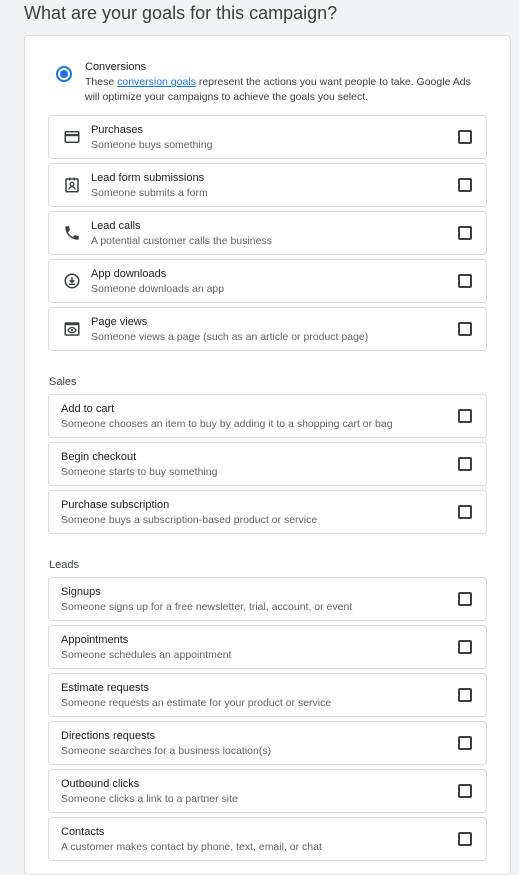  Describe the element at coordinates (119, 322) in the screenshot. I see `goal-title: Page views` at that location.